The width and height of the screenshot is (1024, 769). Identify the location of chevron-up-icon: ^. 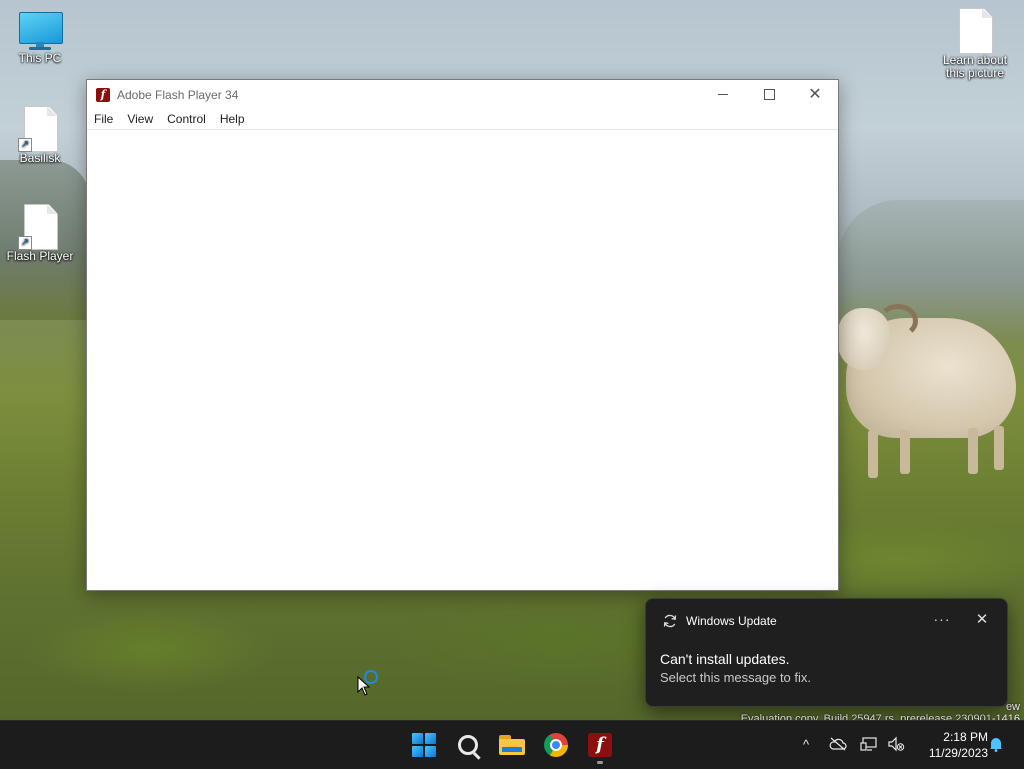
(806, 744).